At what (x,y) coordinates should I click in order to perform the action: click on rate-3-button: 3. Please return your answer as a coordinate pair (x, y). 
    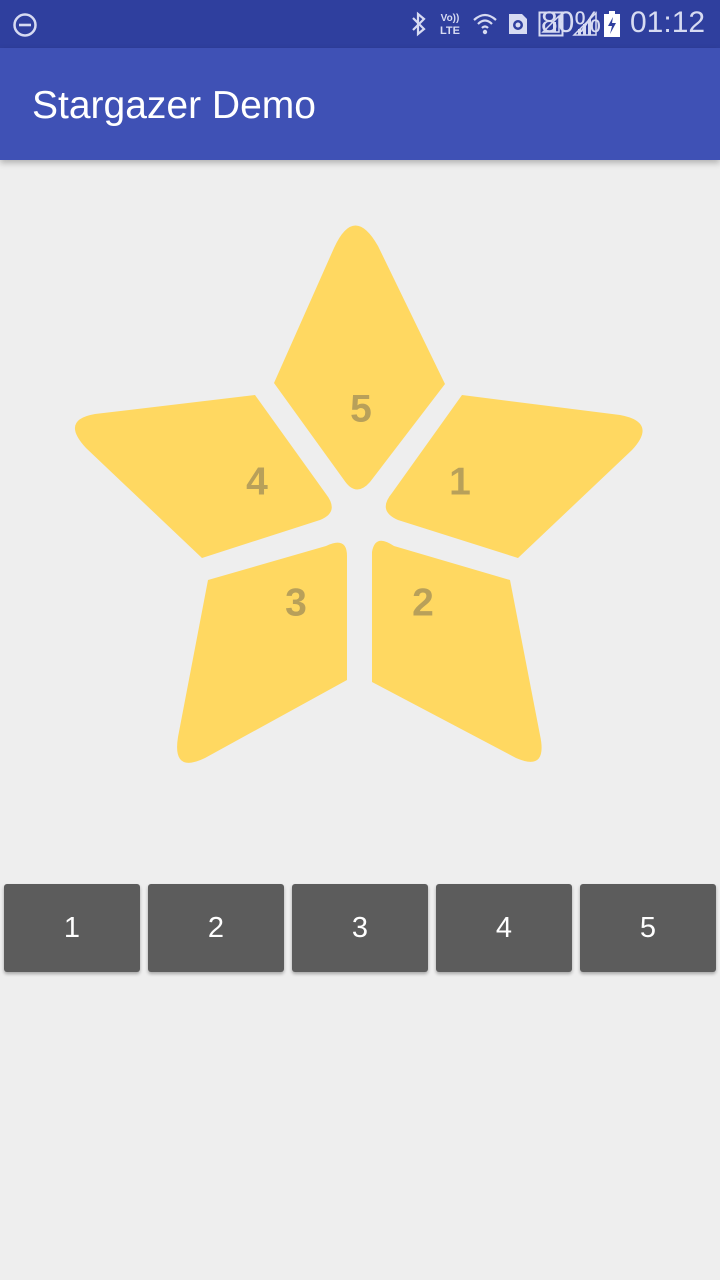
    Looking at the image, I should click on (360, 928).